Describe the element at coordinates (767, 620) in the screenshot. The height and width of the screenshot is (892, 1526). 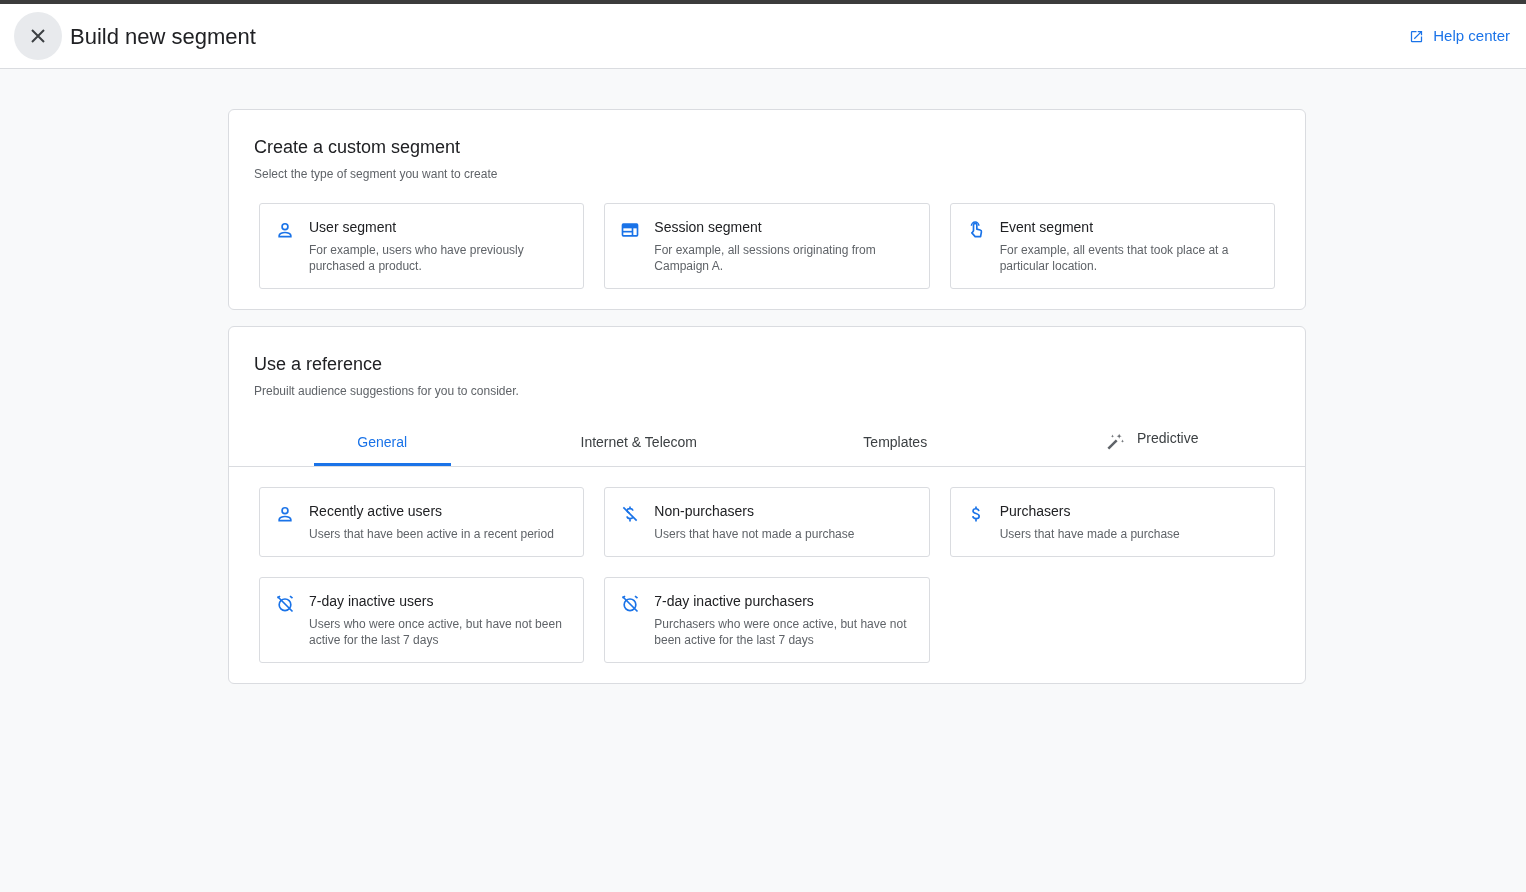
I see `segment-option: 7-day inactive purchasers Purchasers who were once active, but have not been active for the last 7 days` at that location.